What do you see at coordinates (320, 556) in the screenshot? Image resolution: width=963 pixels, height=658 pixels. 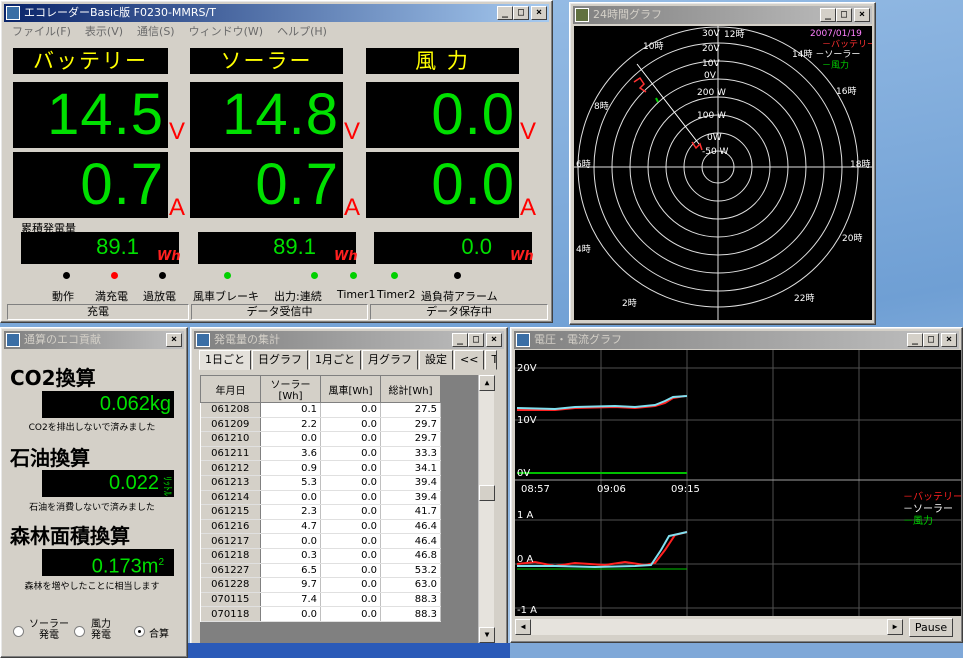 I see `table-row: 061218 0.3 0.0 46.8` at bounding box center [320, 556].